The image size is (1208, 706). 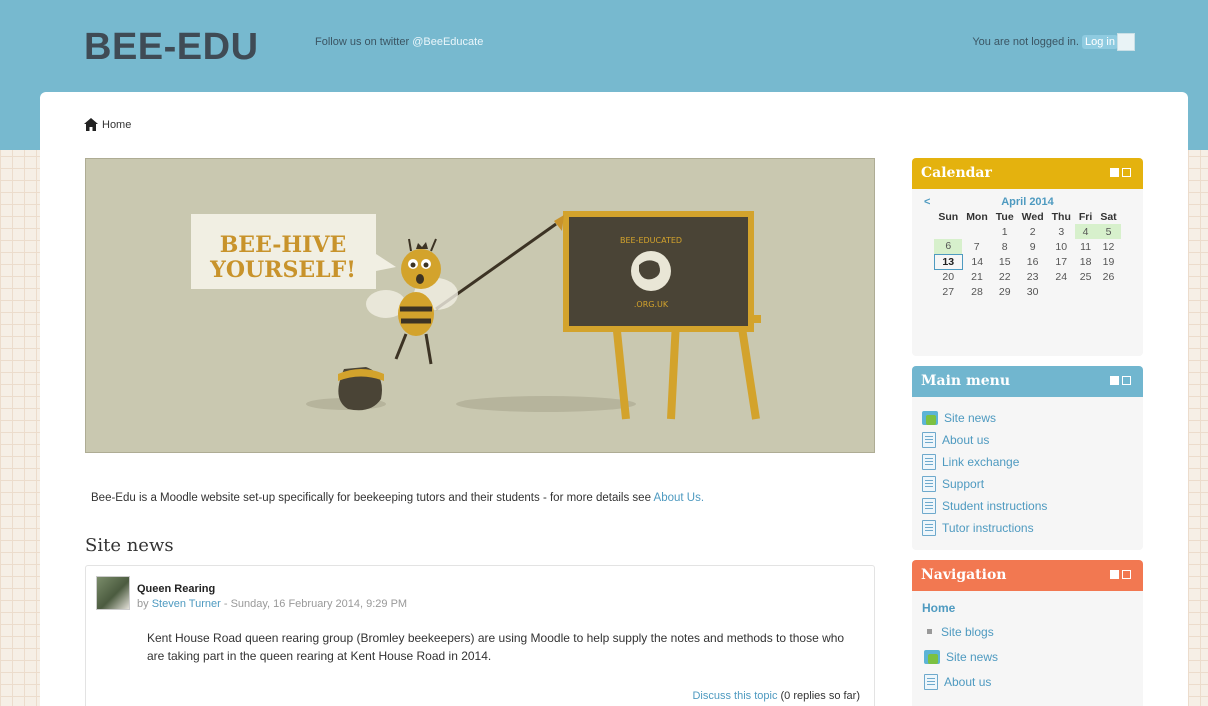 What do you see at coordinates (980, 462) in the screenshot?
I see `menu-item-label: Link exchange` at bounding box center [980, 462].